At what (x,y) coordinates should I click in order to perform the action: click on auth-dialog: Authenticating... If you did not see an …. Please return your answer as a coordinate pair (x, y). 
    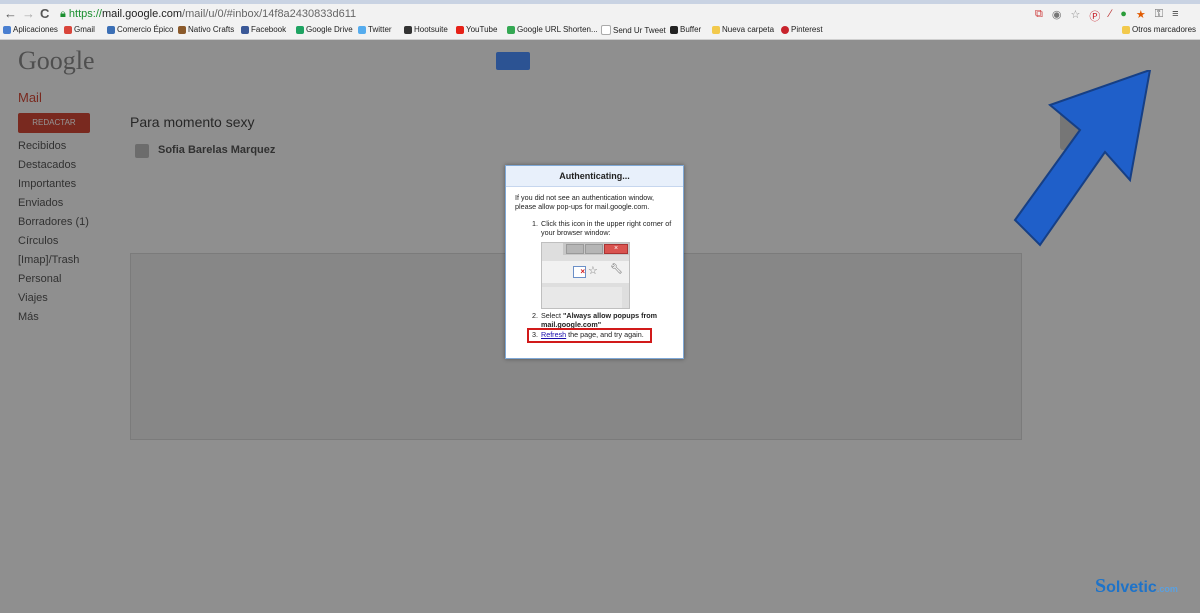
    Looking at the image, I should click on (594, 262).